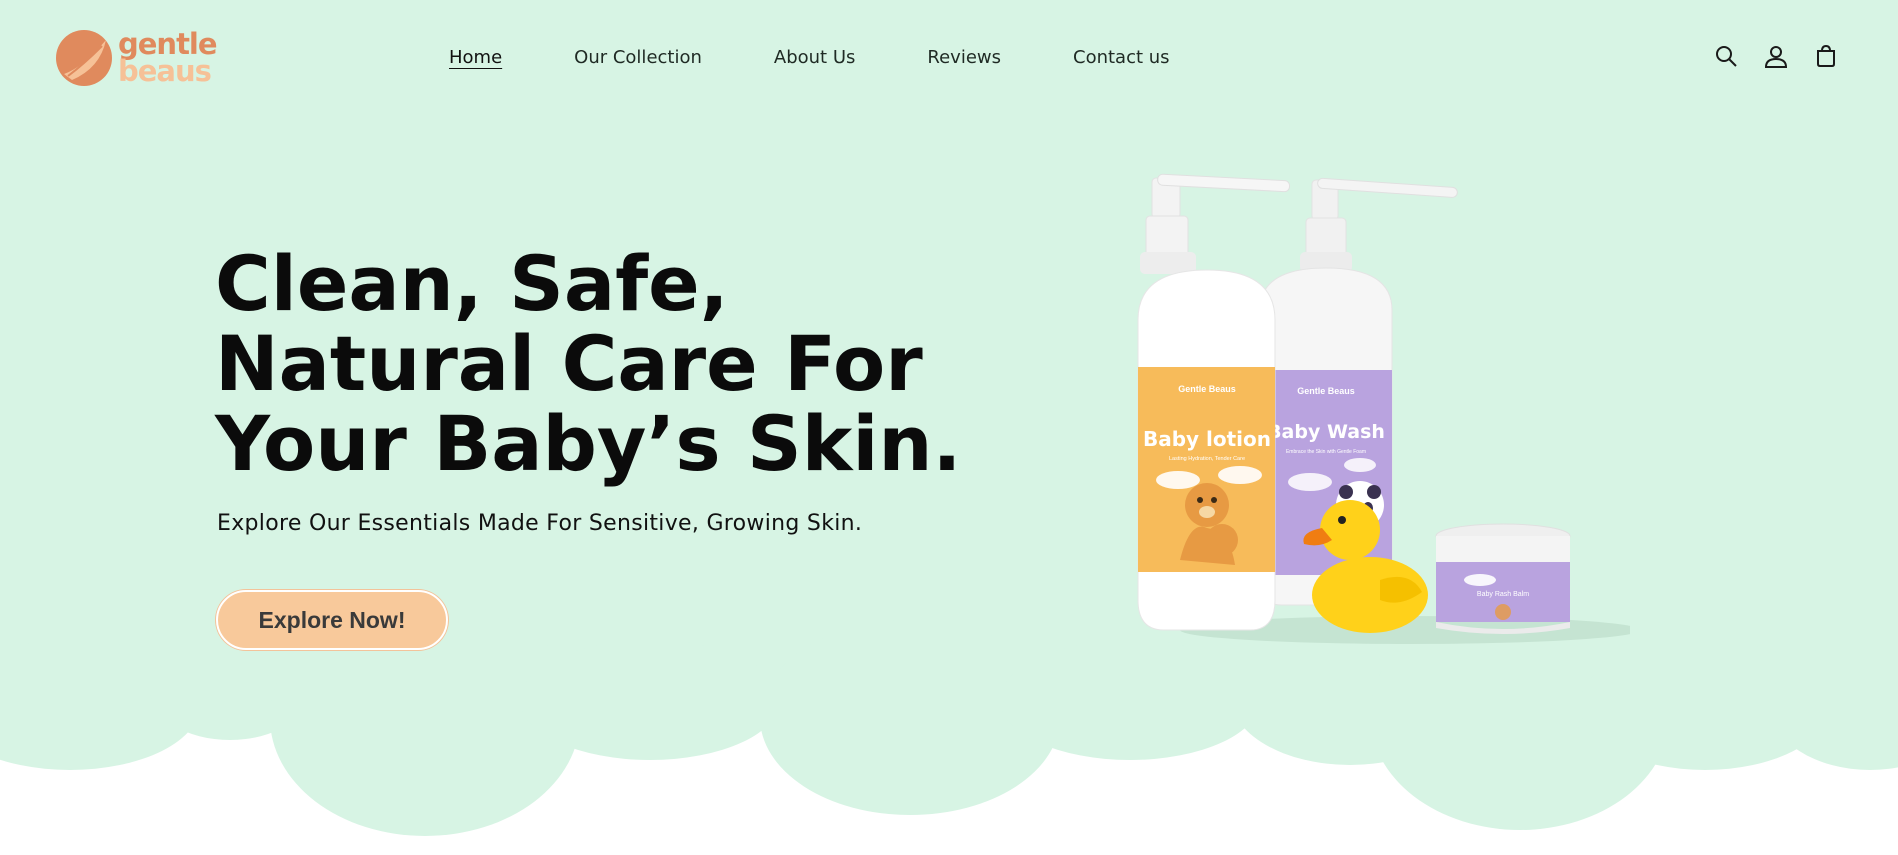 The width and height of the screenshot is (1898, 855). Describe the element at coordinates (1207, 459) in the screenshot. I see `lotion-tagline: Lasting Hydration, Tender Care` at that location.